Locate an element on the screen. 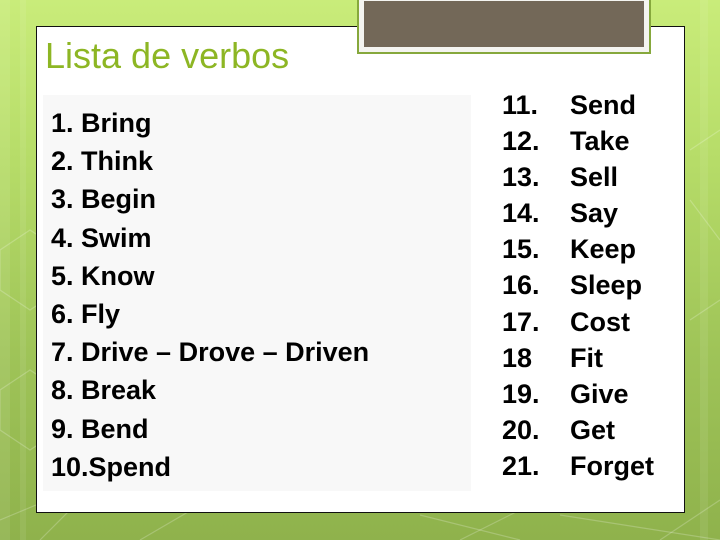 The height and width of the screenshot is (540, 720). list-item: 6. Fly is located at coordinates (86, 314).